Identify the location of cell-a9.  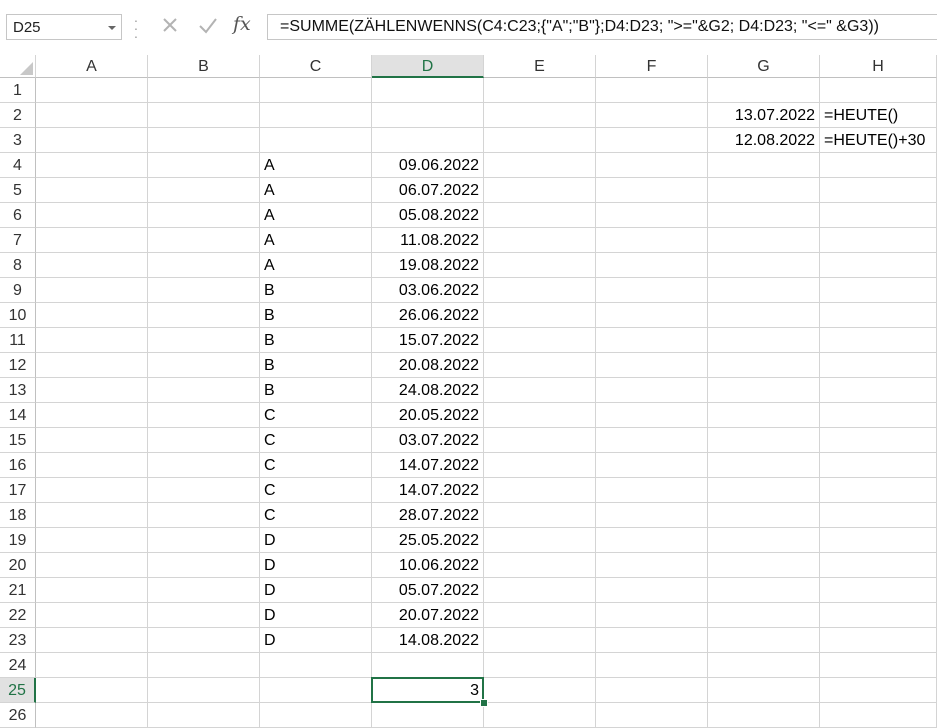
(92, 290).